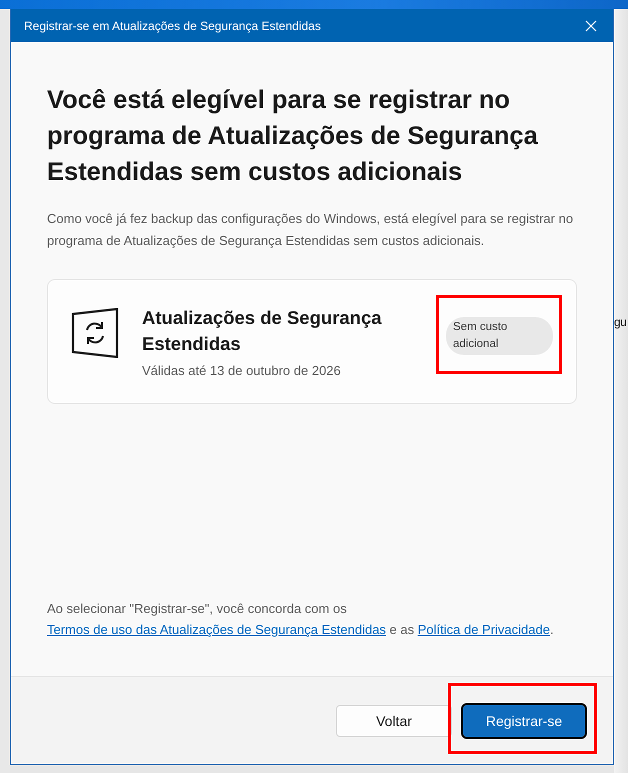  What do you see at coordinates (499, 335) in the screenshot?
I see `cost-tag: Sem custo adicional` at bounding box center [499, 335].